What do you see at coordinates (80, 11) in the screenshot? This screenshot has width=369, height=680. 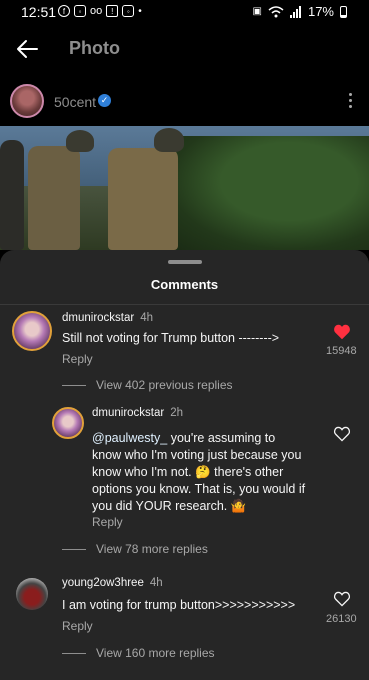 I see `instagram-icon: ◦` at bounding box center [80, 11].